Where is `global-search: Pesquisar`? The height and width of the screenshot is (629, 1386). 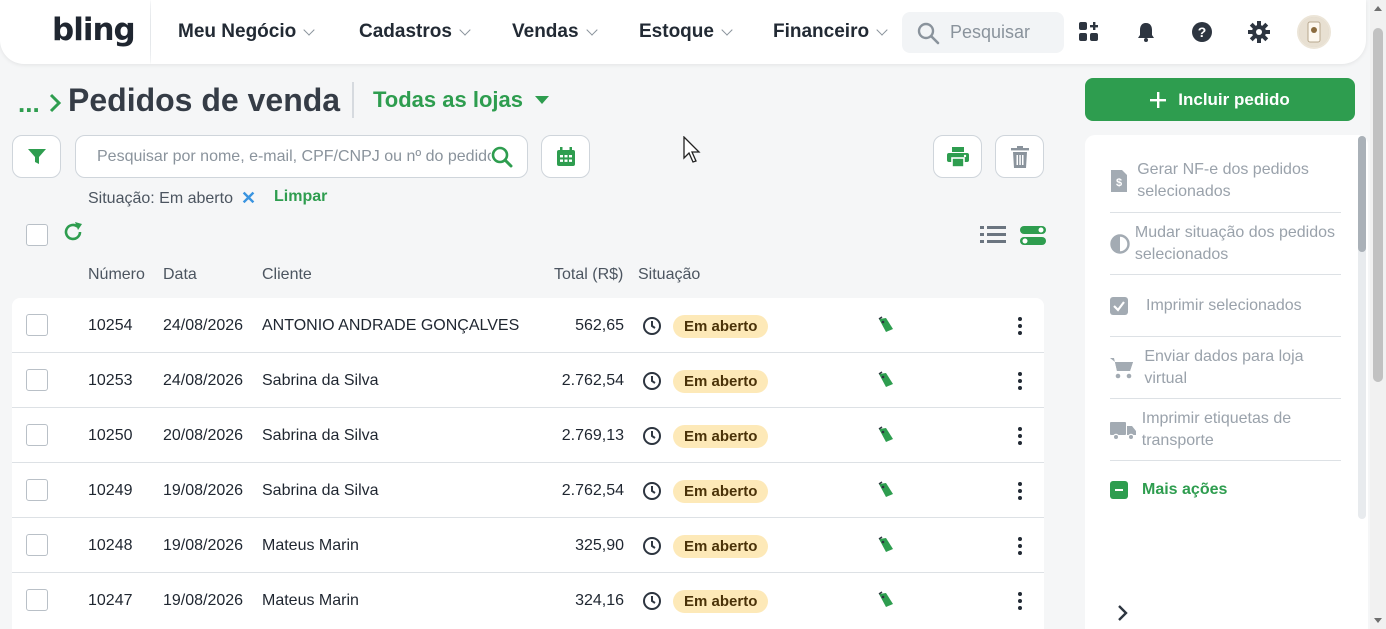 global-search: Pesquisar is located at coordinates (983, 32).